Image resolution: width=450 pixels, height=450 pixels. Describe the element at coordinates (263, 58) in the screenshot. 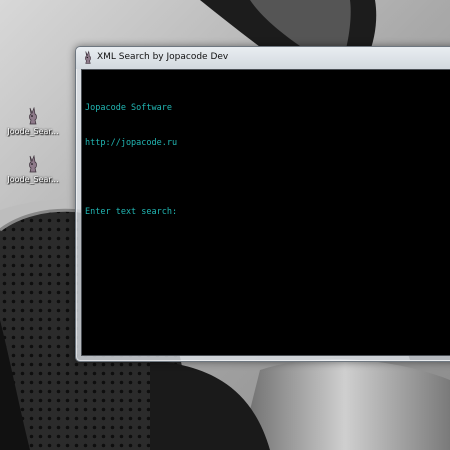

I see `window-titlebar: XML Search by Jopacode Dev` at that location.